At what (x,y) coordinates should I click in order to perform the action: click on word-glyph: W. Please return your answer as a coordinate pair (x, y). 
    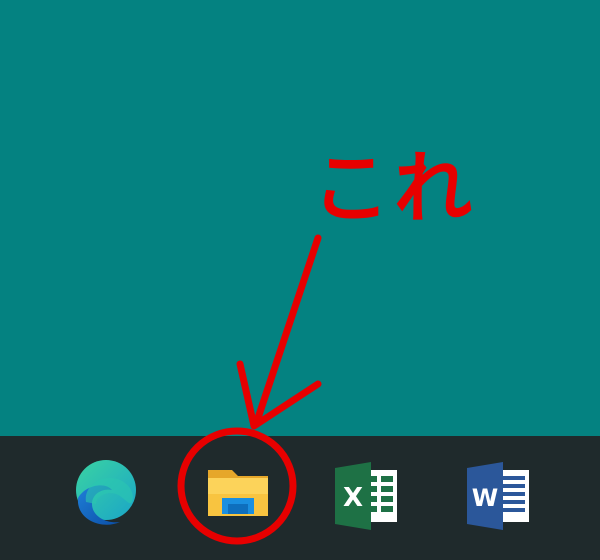
    Looking at the image, I should click on (485, 498).